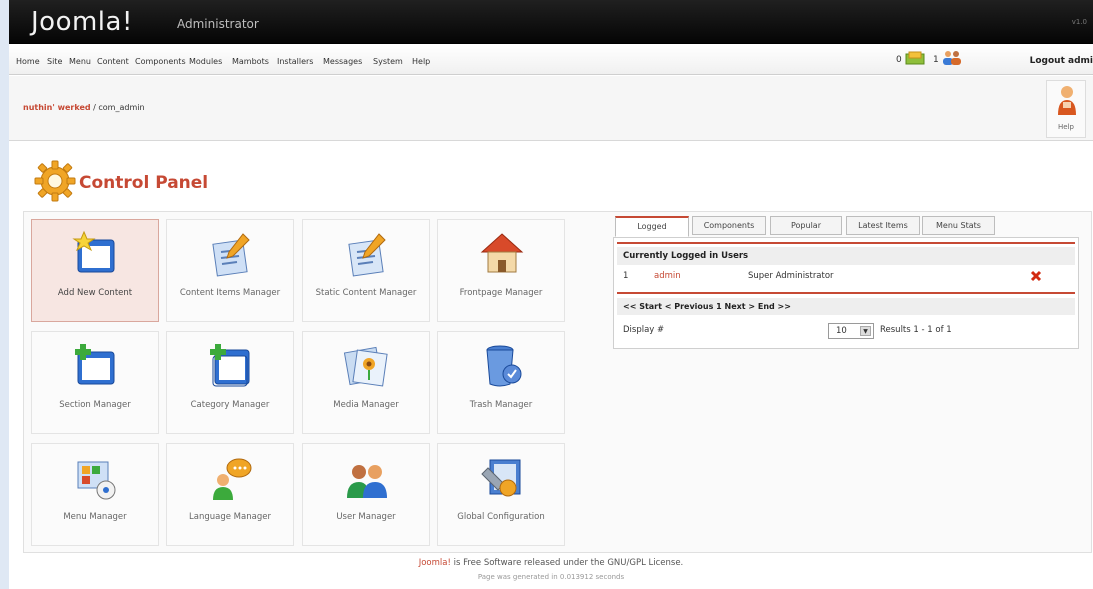 This screenshot has width=1093, height=589. I want to click on frontpage-home-icon, so click(502, 253).